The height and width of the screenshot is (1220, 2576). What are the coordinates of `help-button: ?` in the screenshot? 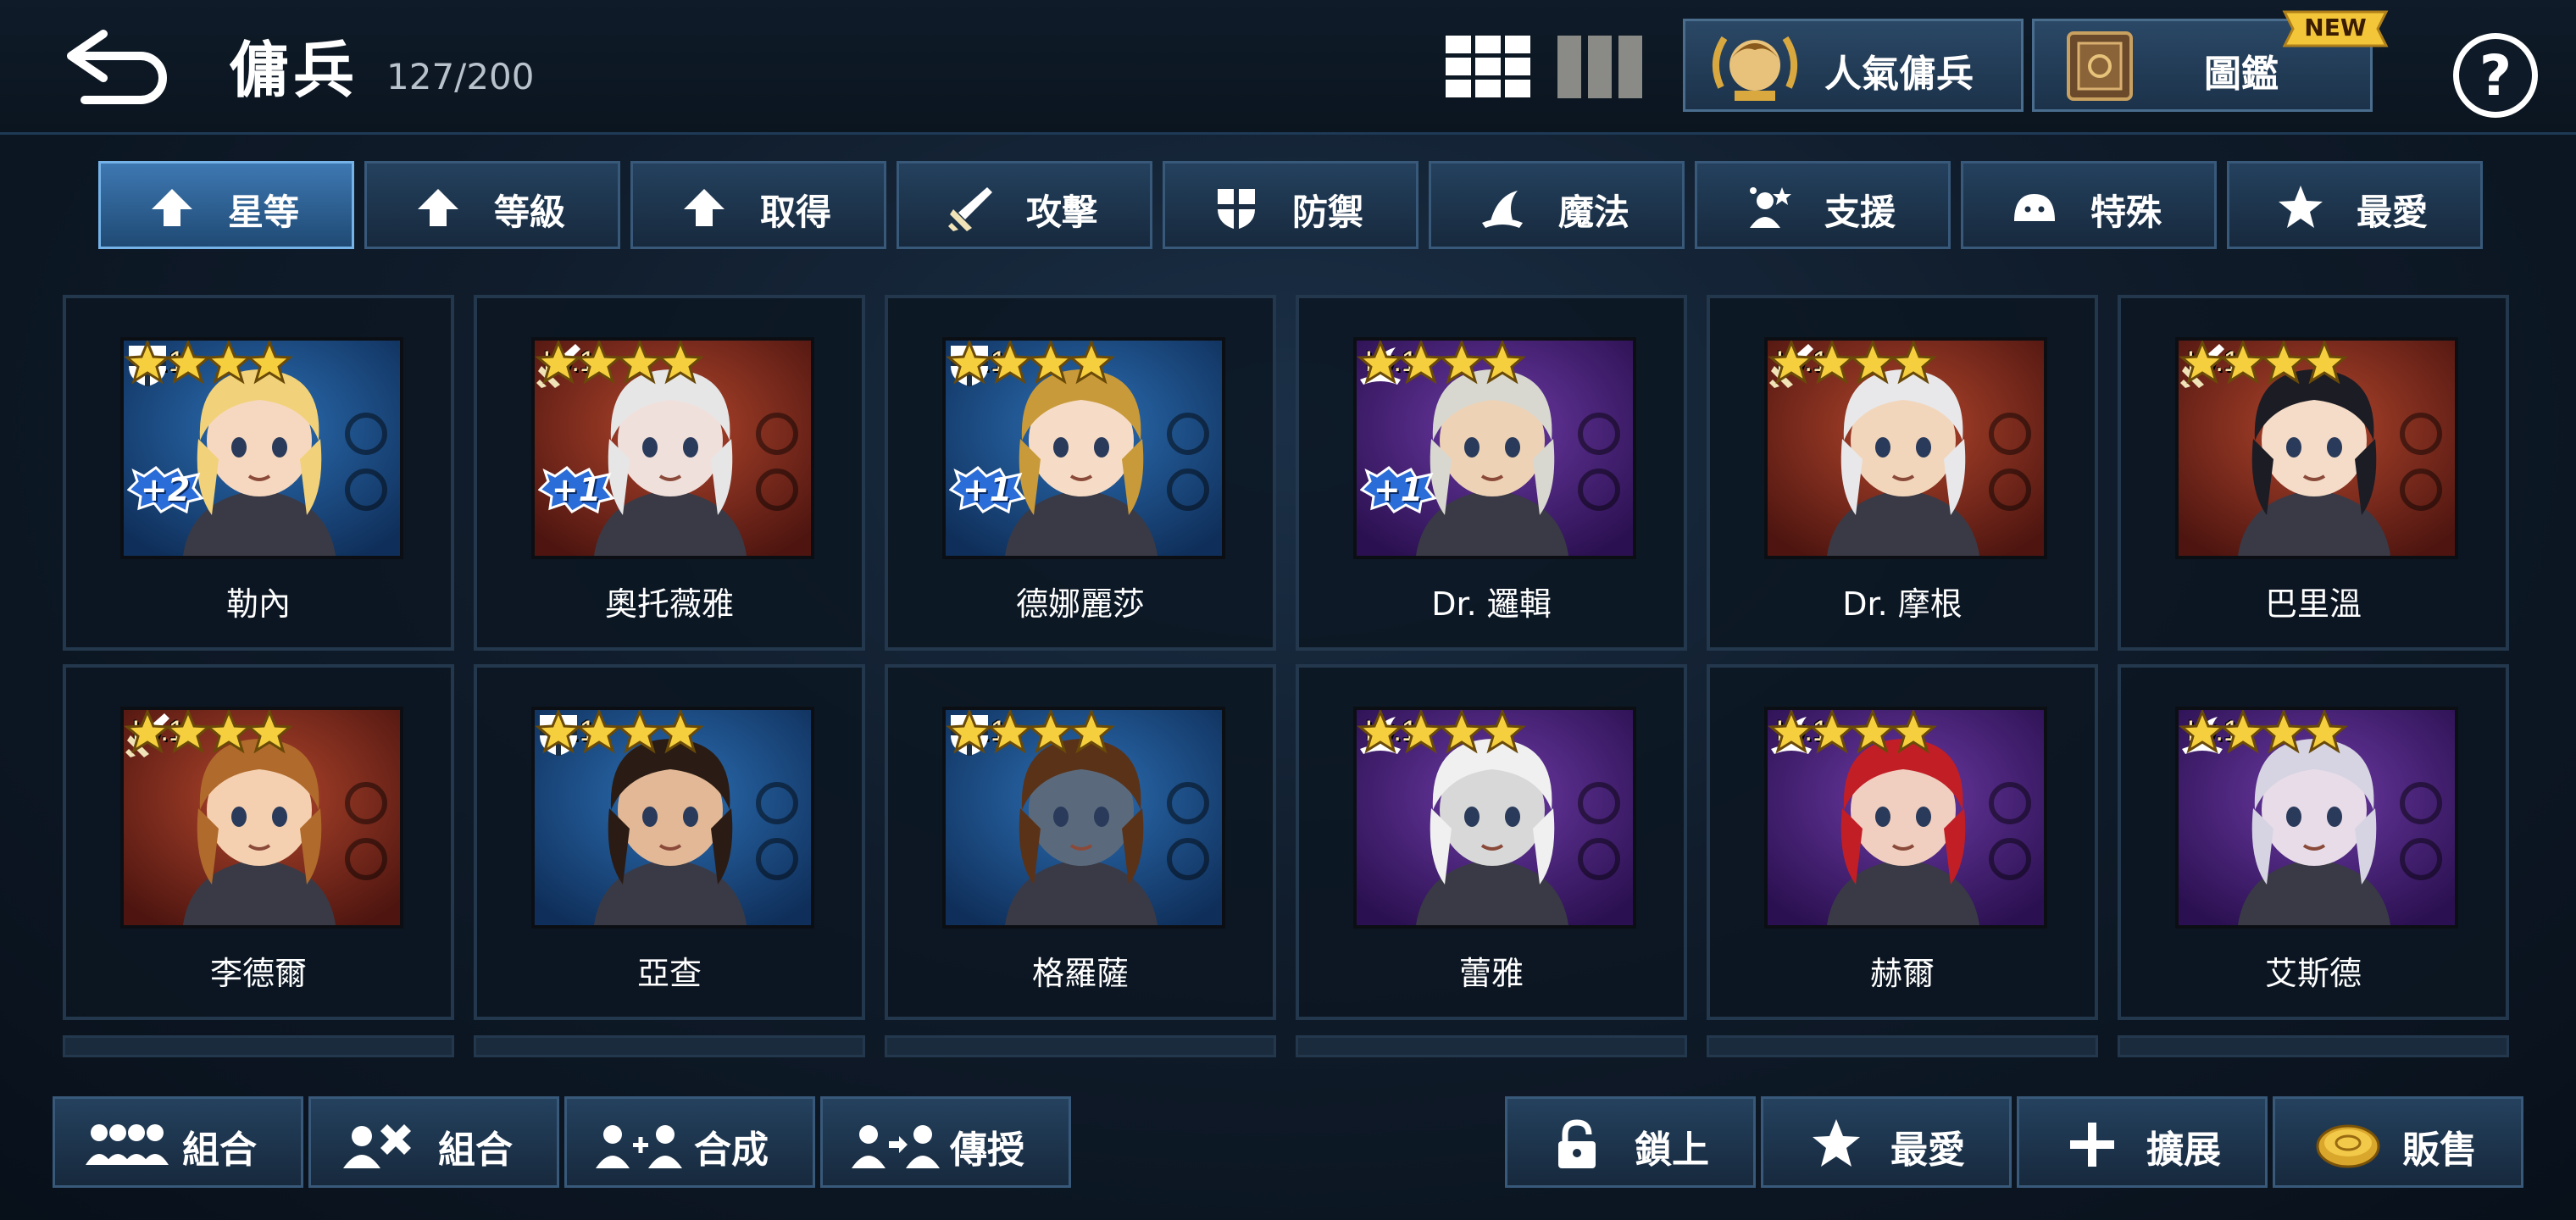 It's located at (2495, 75).